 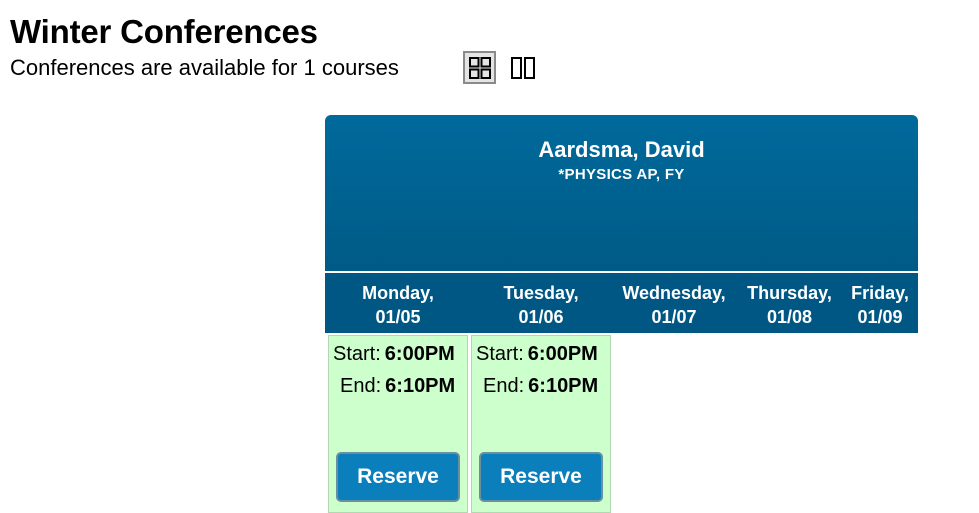 I want to click on day-header-tuesday: Tuesday, 01/06, so click(x=541, y=303).